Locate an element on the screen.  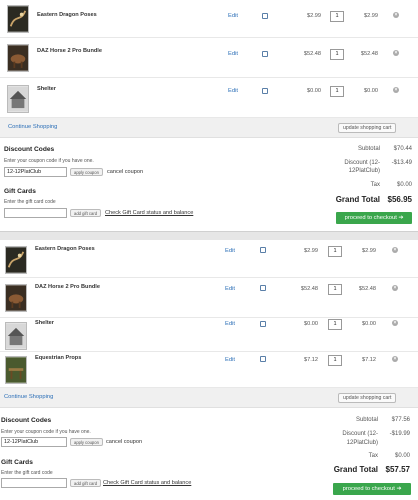
line-total: $7.12 is located at coordinates (369, 360).